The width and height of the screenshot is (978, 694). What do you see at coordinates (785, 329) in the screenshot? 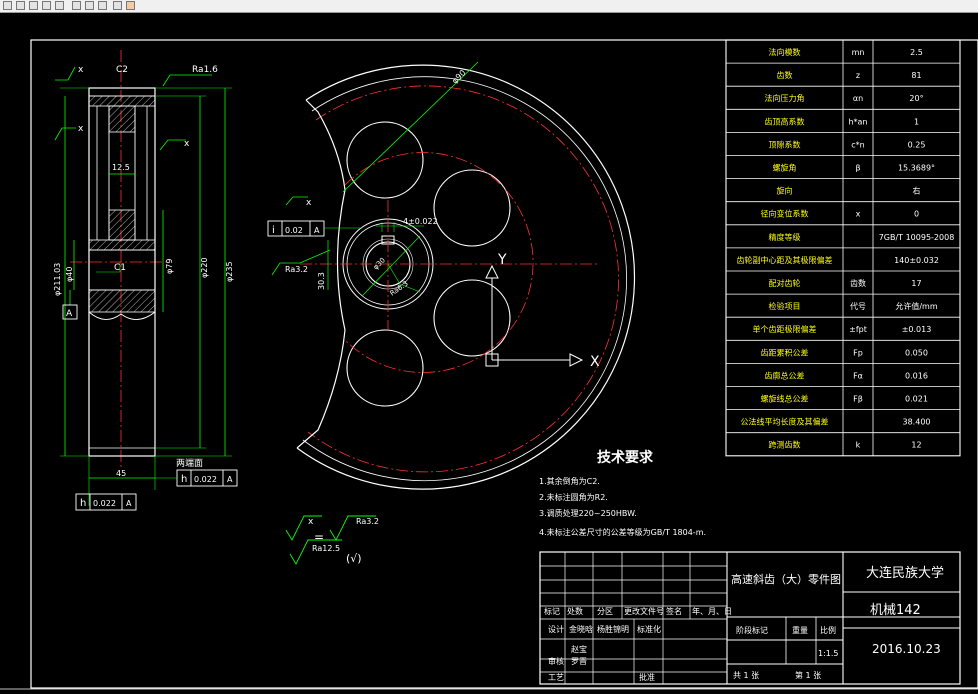
I see `param-name: 单个齿距极限偏差` at bounding box center [785, 329].